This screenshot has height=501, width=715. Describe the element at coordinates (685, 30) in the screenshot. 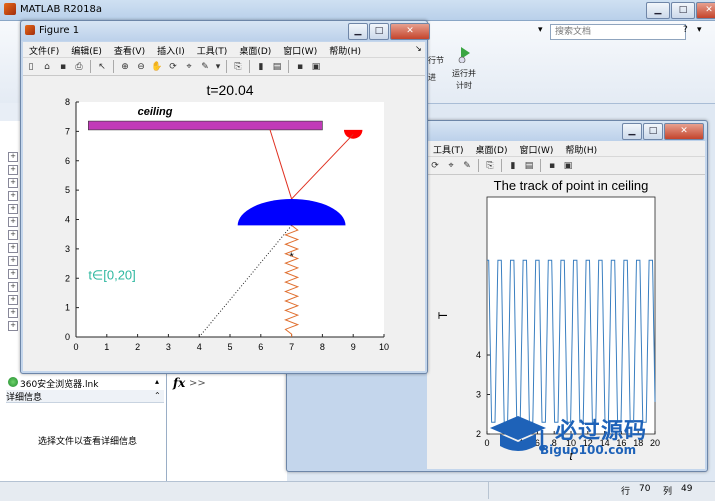

I see `help-icon: ?` at that location.